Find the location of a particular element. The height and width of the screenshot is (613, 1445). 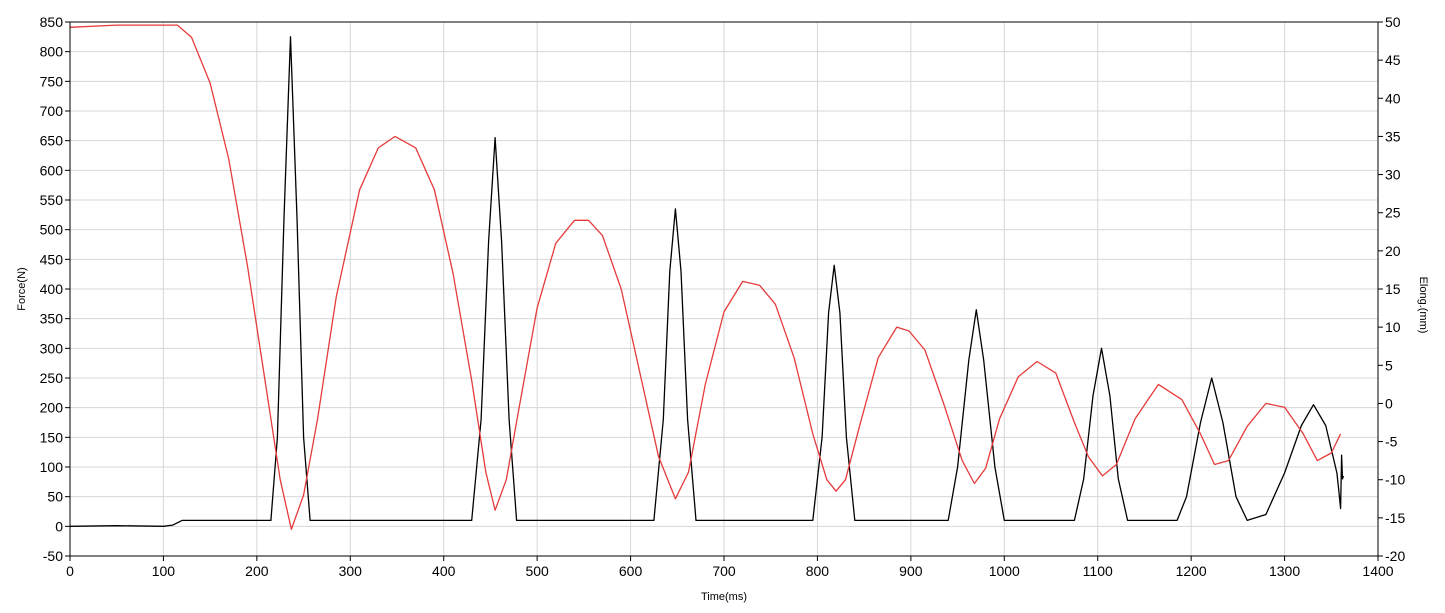

y-axis-title: Force(N) is located at coordinates (22, 288).